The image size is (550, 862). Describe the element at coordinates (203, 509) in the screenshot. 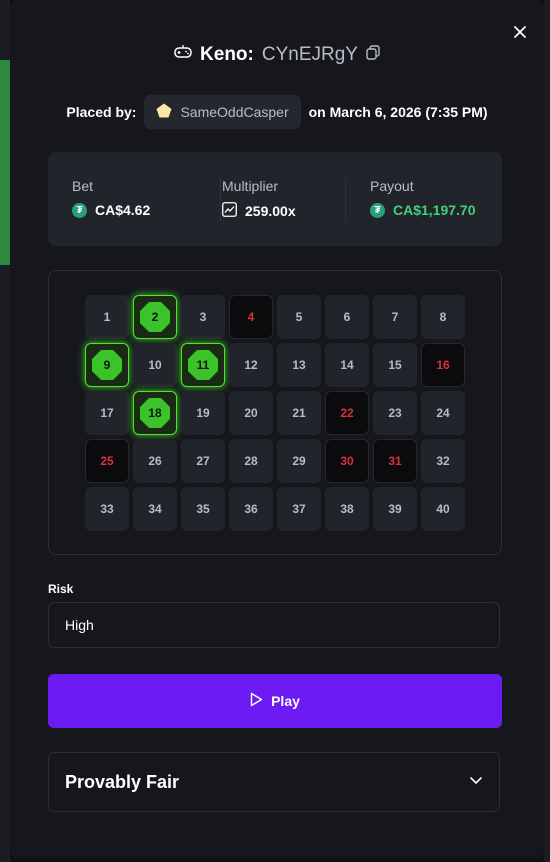

I see `keno-tile-35: 35` at that location.